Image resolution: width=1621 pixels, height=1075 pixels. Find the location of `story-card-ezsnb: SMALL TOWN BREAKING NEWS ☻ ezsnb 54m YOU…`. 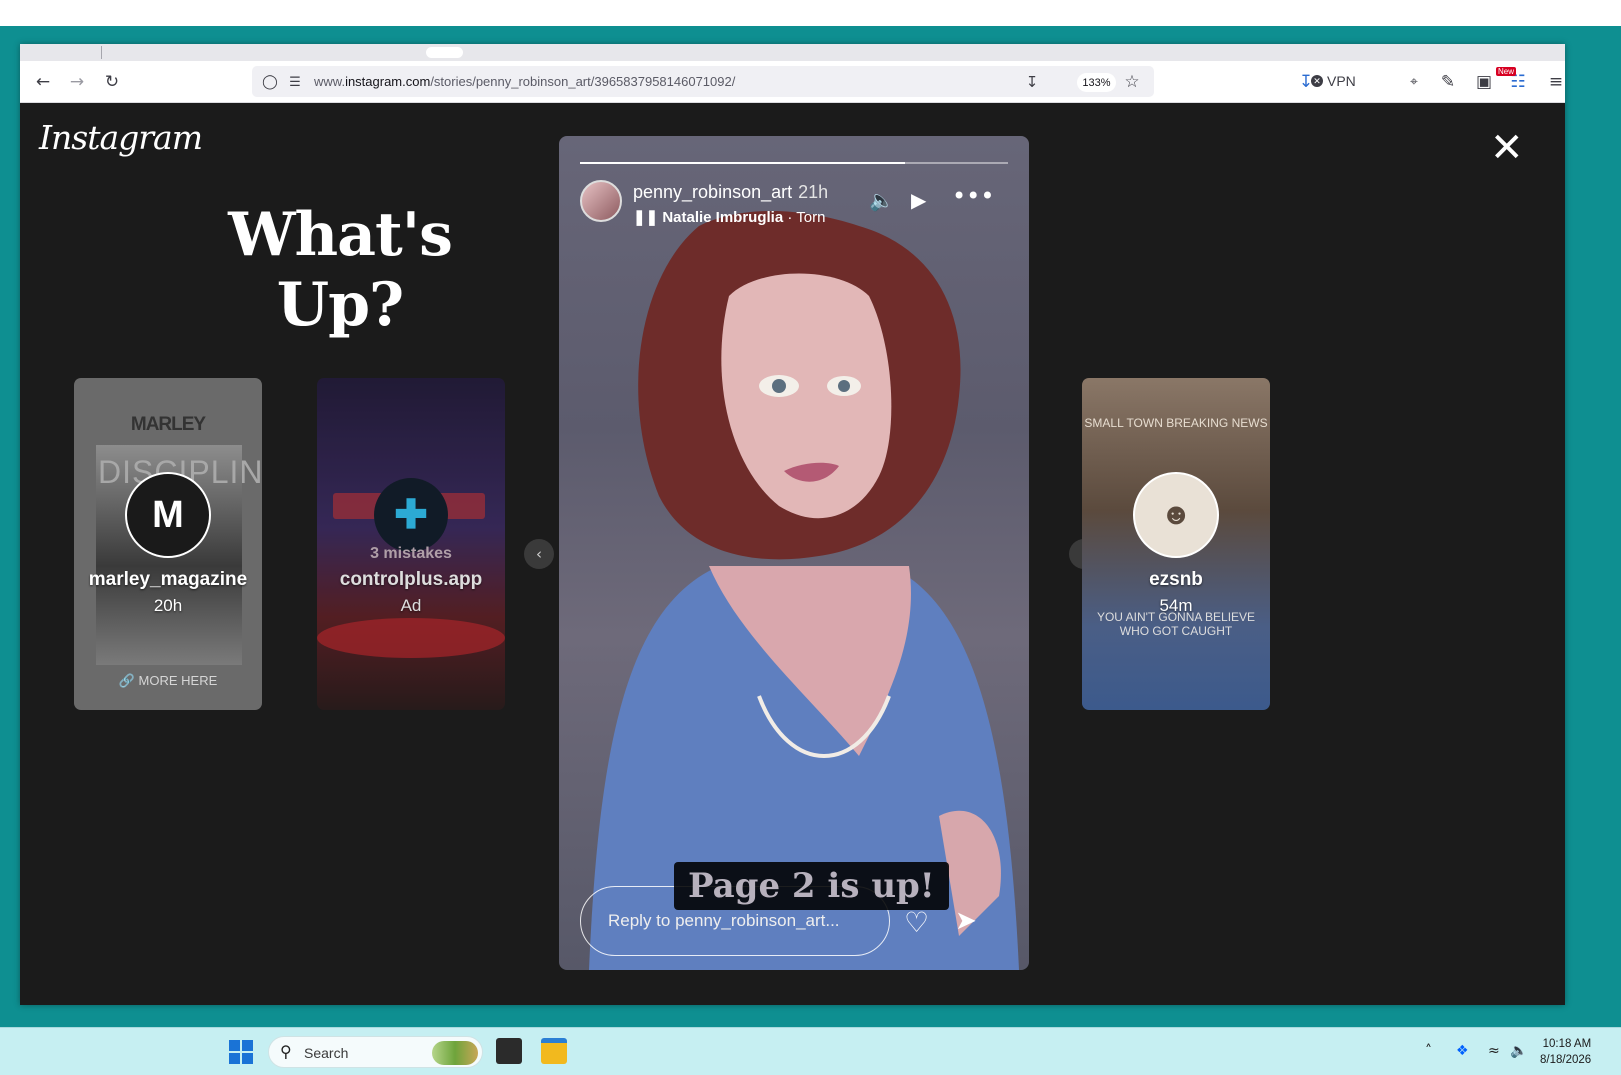

story-card-ezsnb: SMALL TOWN BREAKING NEWS ☻ ezsnb 54m YOU… is located at coordinates (1176, 544).